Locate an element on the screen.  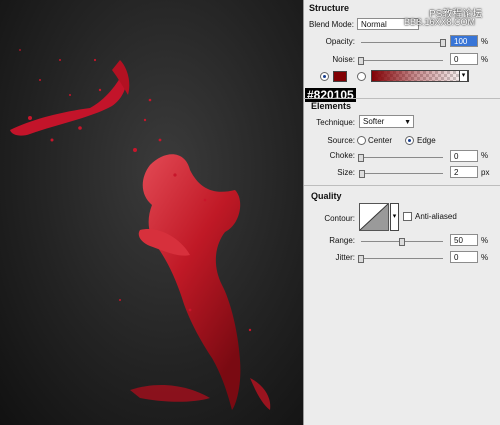
contour-picker is located at coordinates (374, 217).